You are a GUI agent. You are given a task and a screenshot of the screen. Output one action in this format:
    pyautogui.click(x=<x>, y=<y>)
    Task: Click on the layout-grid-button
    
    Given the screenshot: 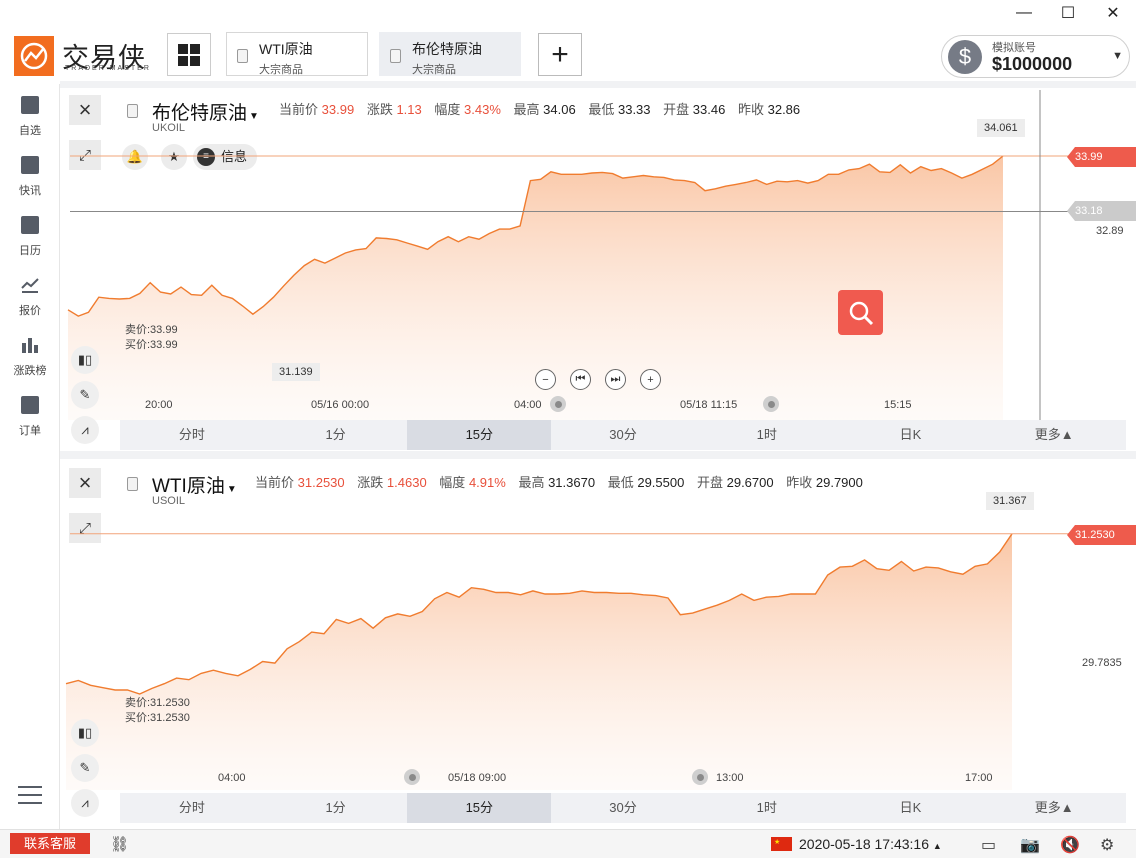 What is the action you would take?
    pyautogui.click(x=189, y=54)
    